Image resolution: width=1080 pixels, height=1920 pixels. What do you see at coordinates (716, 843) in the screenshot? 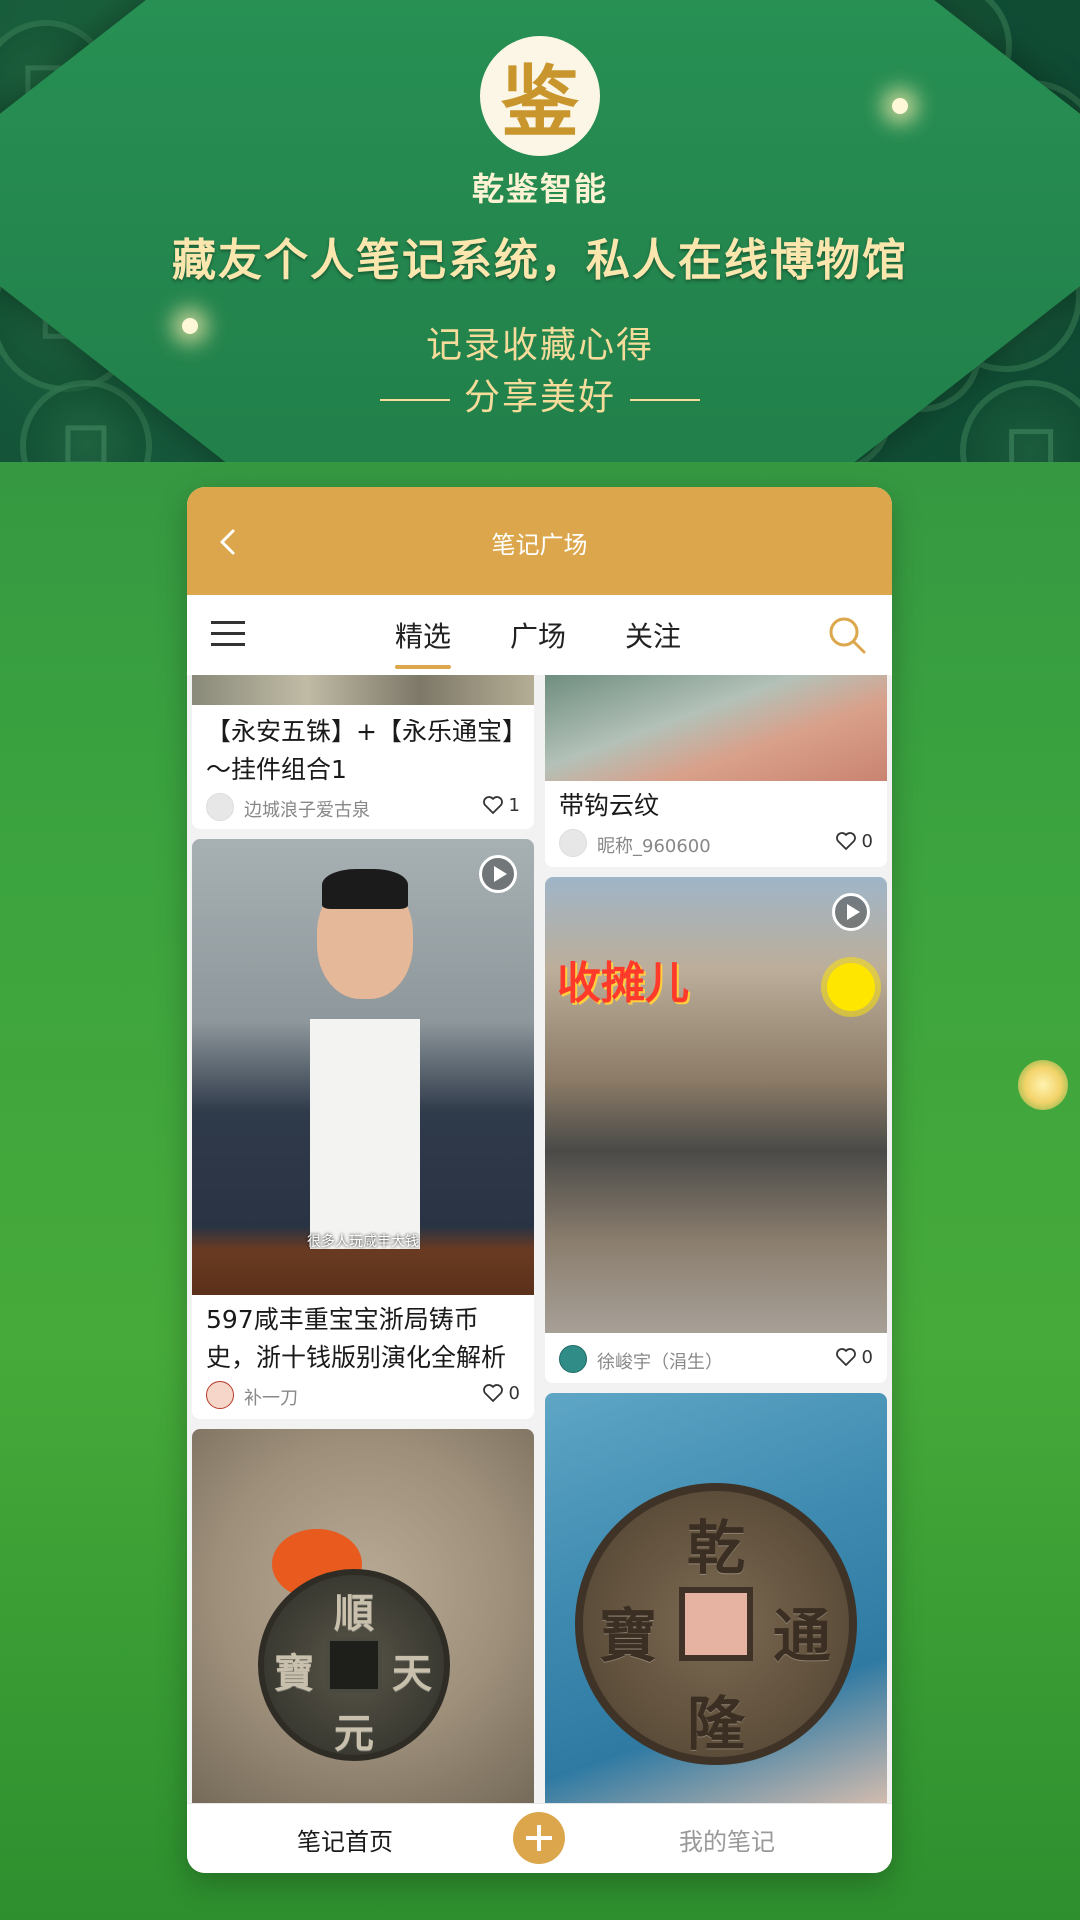
I see `note-meta: 昵称_960600 0` at bounding box center [716, 843].